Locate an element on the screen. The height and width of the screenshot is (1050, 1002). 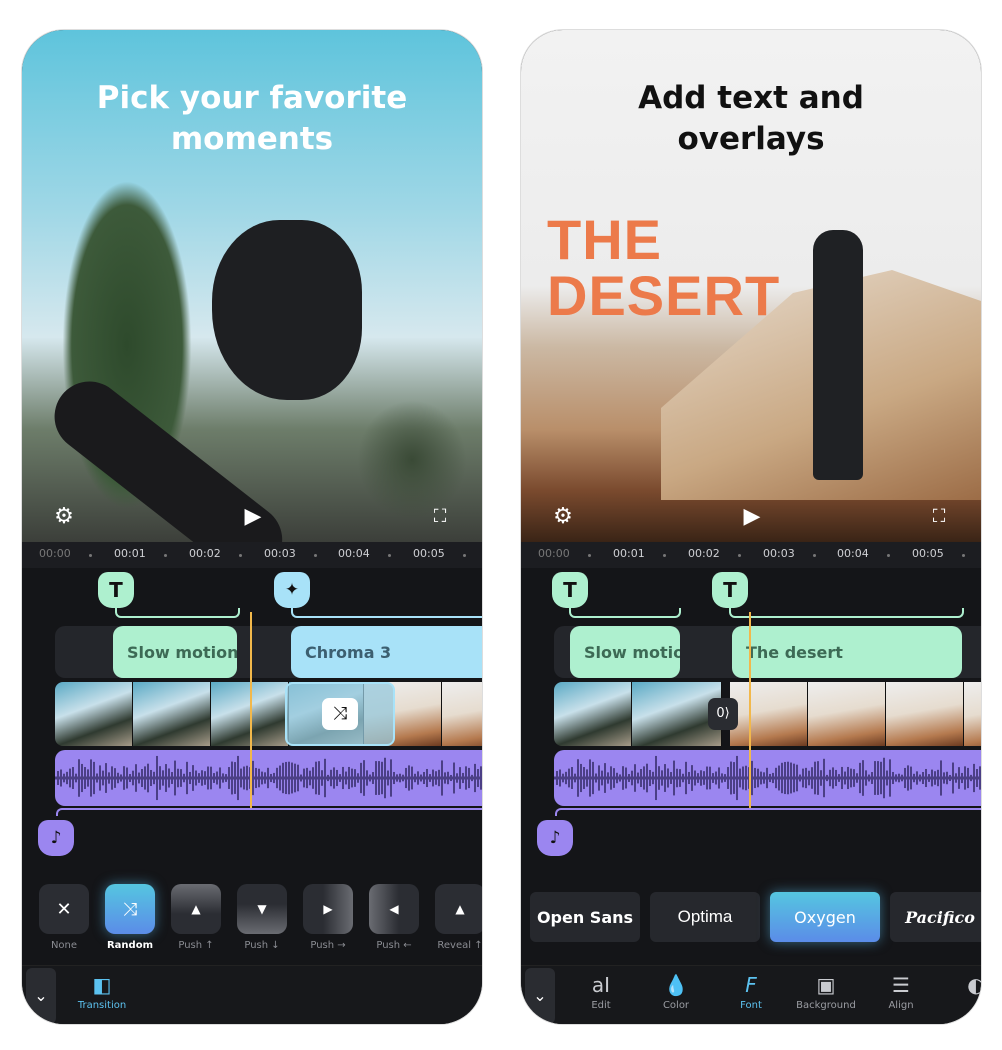
tab-opacity: ◐ is located at coordinates (961, 985).